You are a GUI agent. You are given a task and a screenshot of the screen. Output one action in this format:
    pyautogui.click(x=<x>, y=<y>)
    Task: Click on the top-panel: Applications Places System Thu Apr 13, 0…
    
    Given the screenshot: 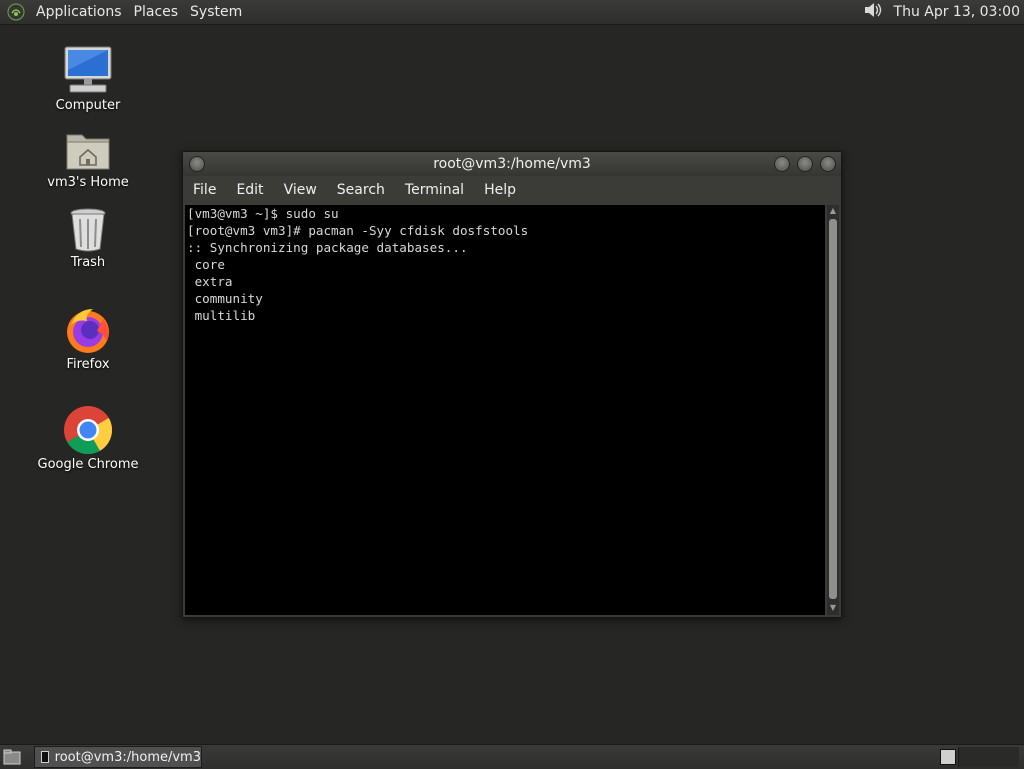 What is the action you would take?
    pyautogui.click(x=512, y=12)
    